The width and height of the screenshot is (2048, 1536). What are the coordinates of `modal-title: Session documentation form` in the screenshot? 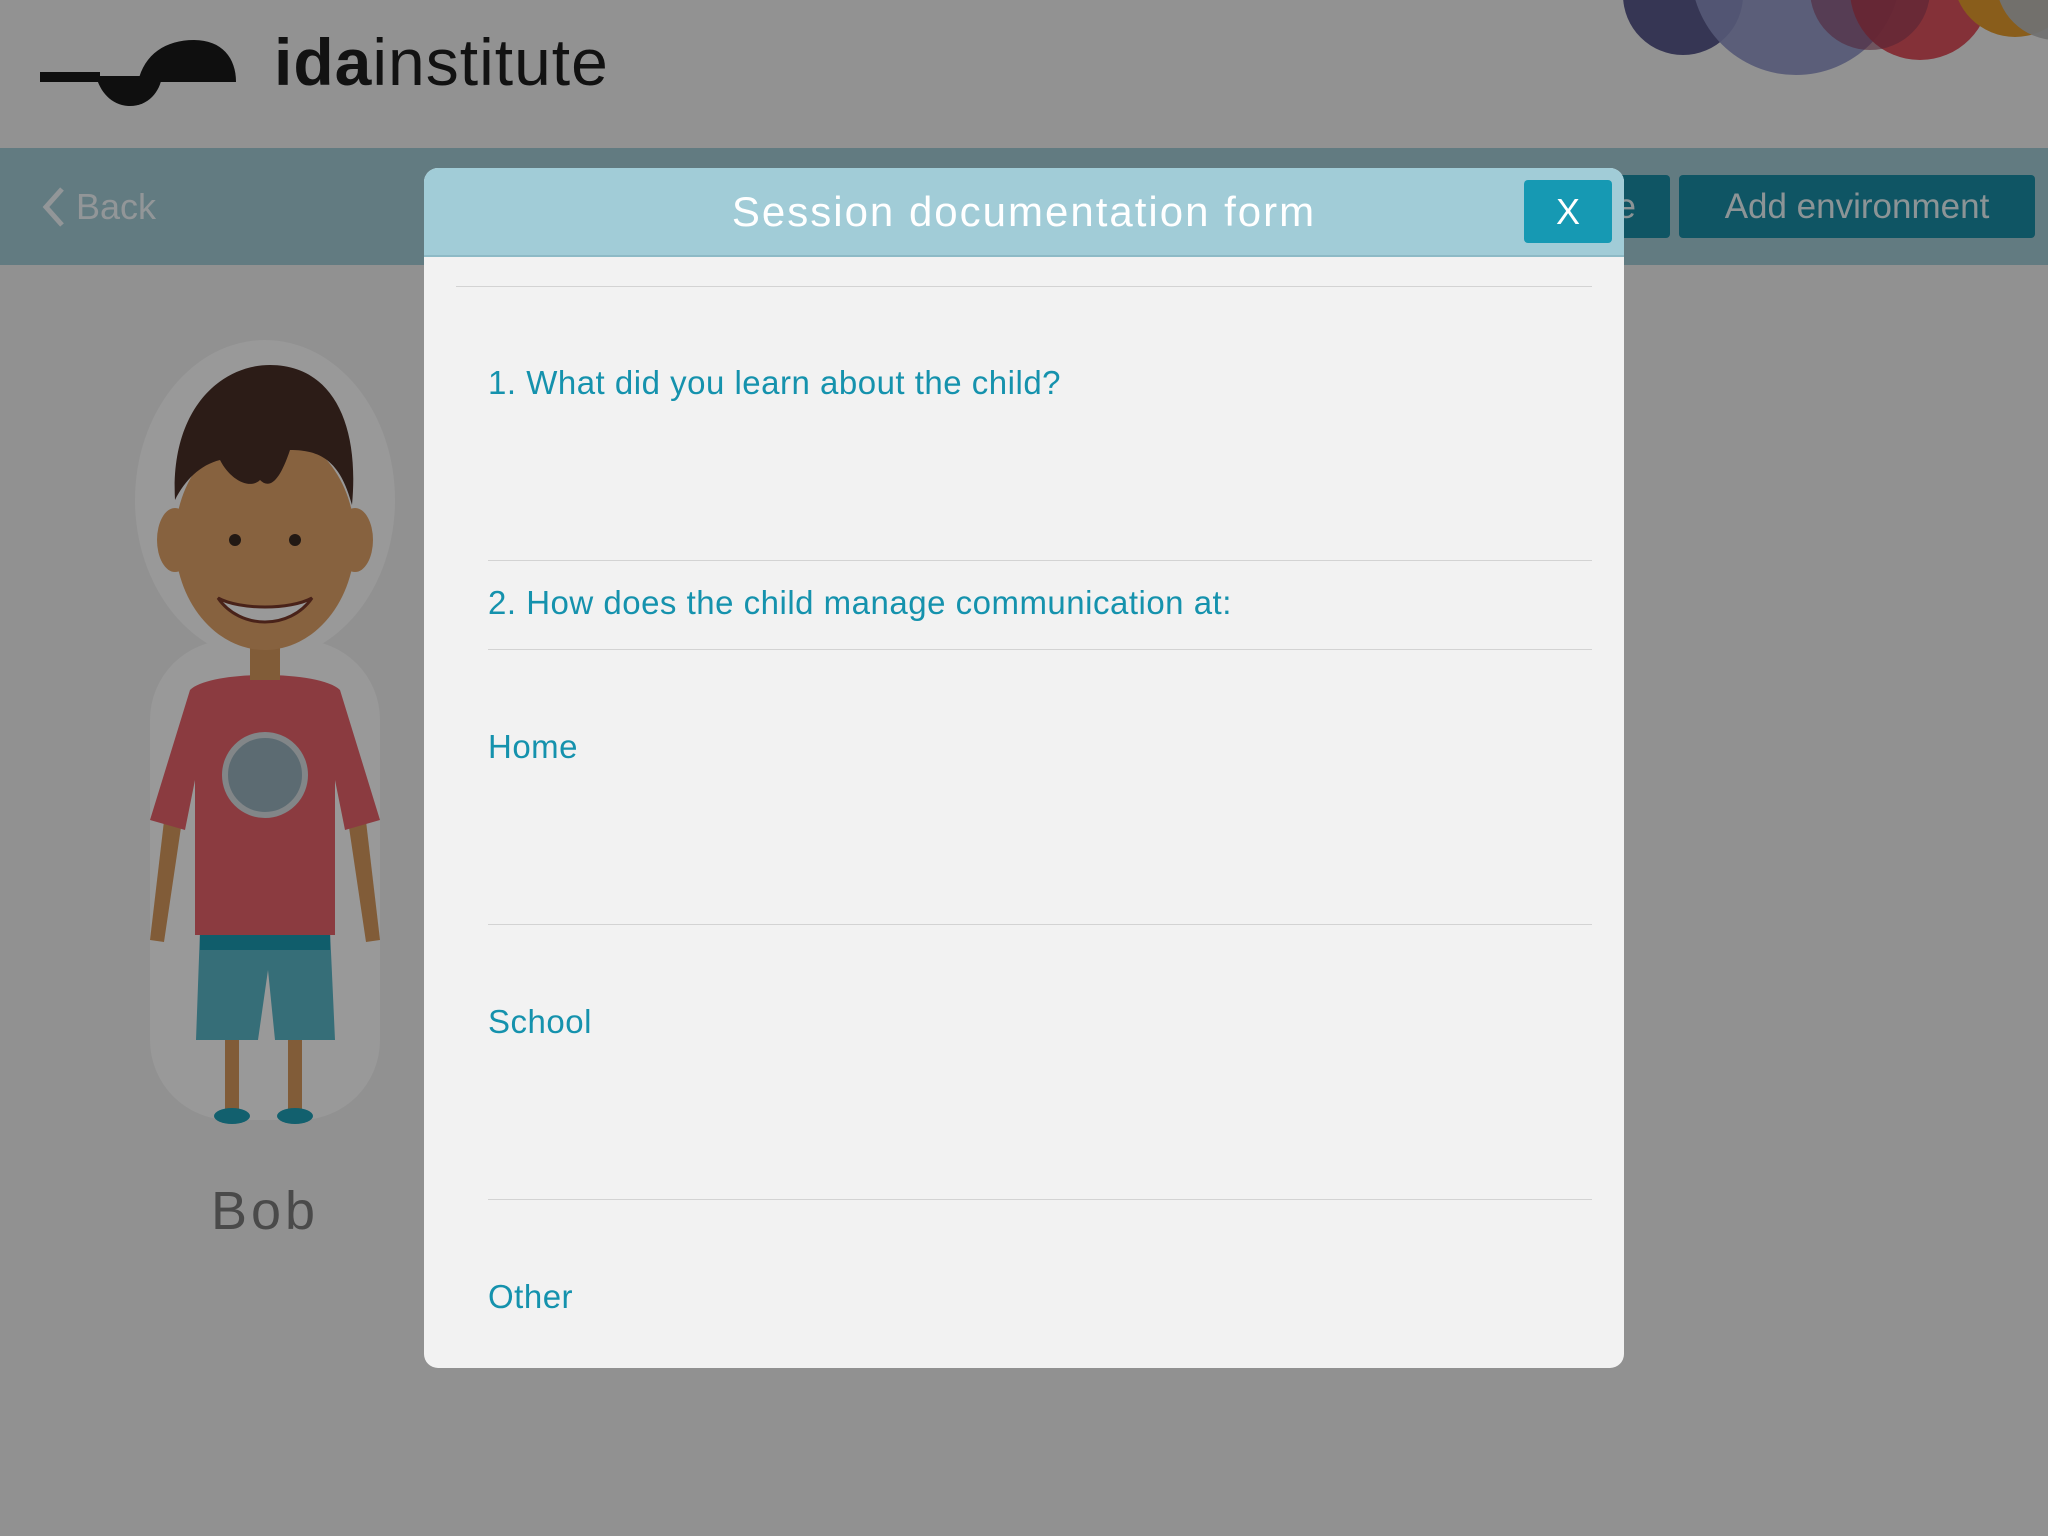 It's located at (1024, 211).